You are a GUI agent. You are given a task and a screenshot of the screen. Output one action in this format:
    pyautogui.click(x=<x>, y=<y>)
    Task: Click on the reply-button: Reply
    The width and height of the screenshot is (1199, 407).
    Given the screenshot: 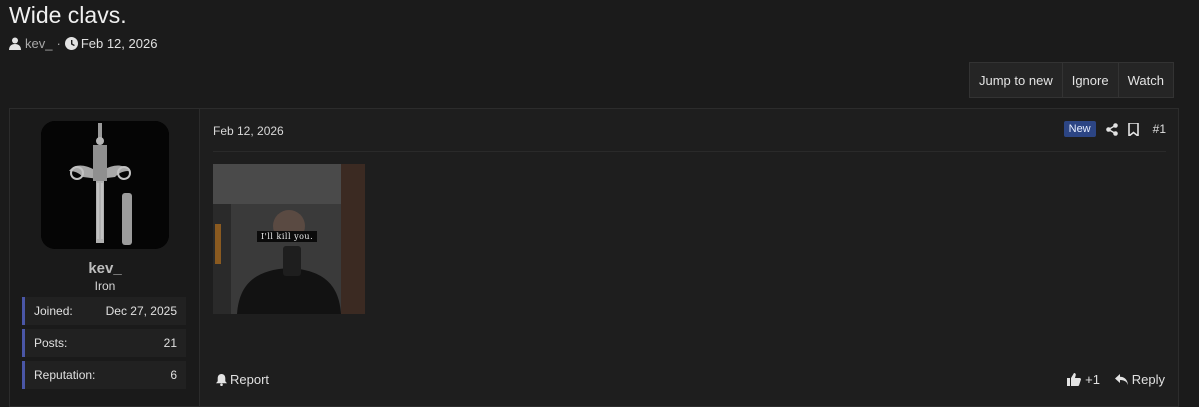 What is the action you would take?
    pyautogui.click(x=1139, y=379)
    